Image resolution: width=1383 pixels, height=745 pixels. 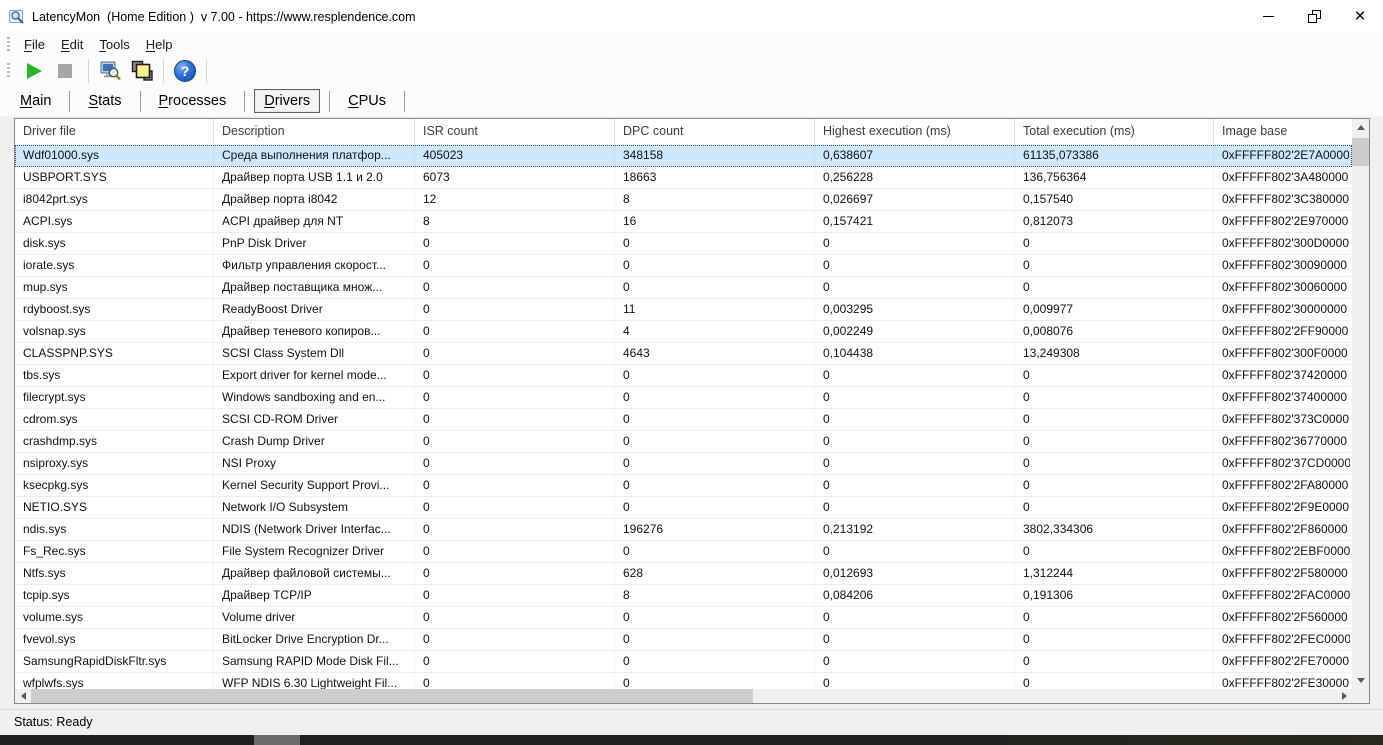 I want to click on menu-item-edit: Edit, so click(x=72, y=44).